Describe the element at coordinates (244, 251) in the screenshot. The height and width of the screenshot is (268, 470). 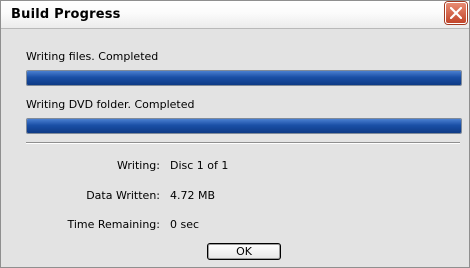
I see `ok-button: OK` at that location.